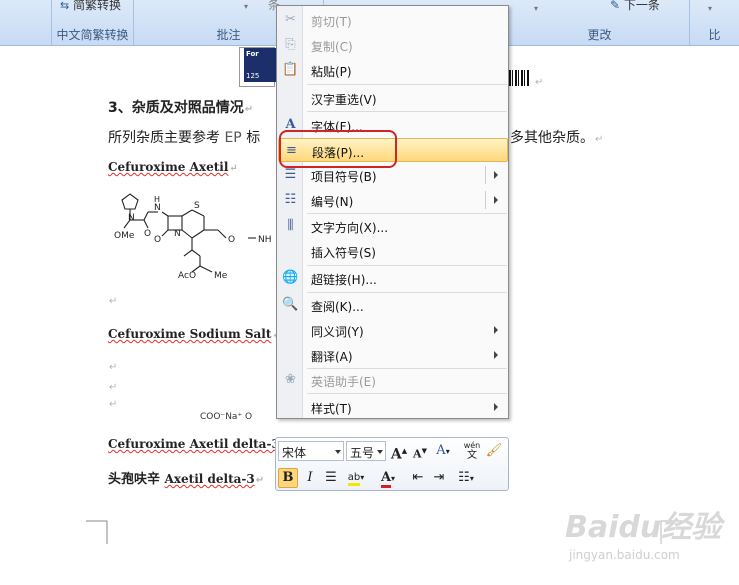  What do you see at coordinates (343, 253) in the screenshot?
I see `menu-item-insert-symbol-label: 插入符号(S)` at bounding box center [343, 253].